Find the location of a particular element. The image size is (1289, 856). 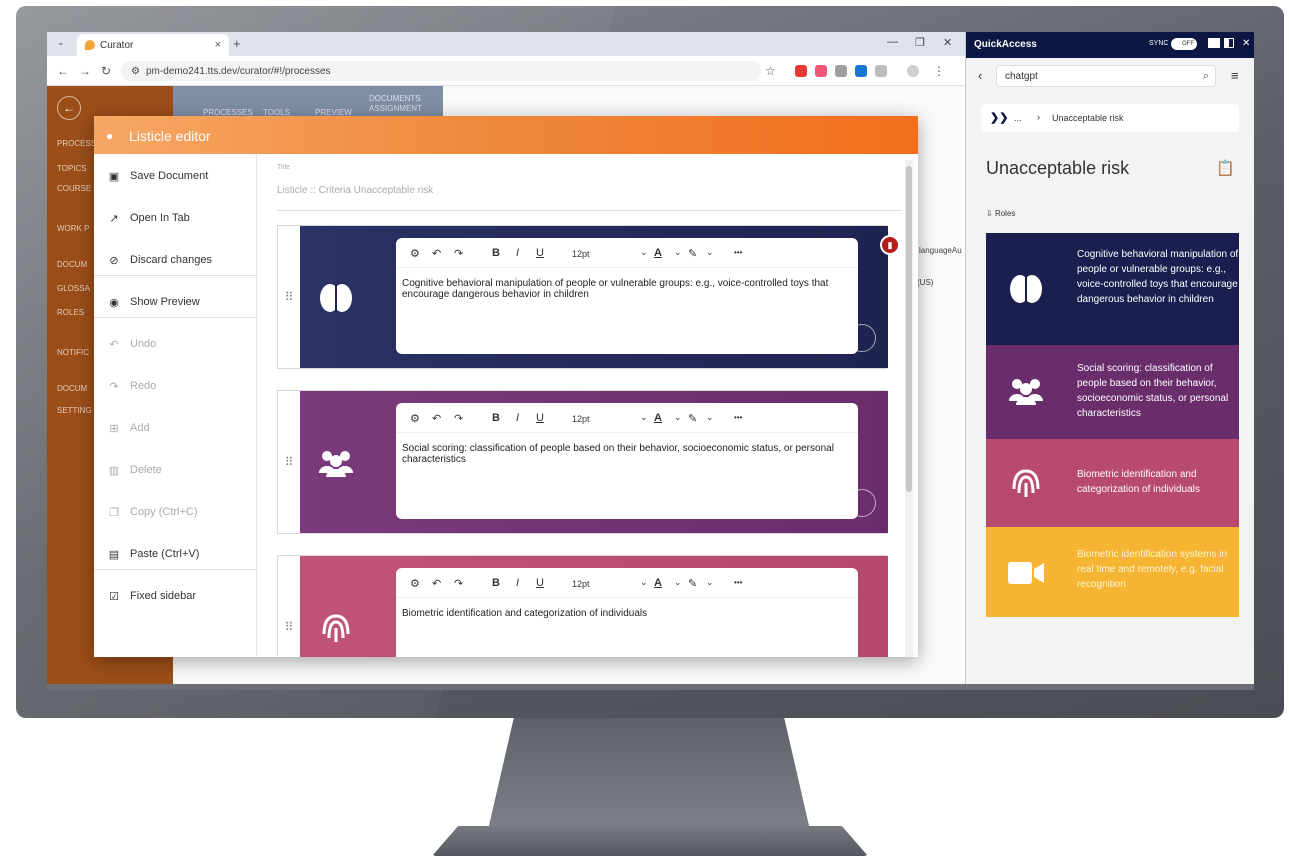

reload-icon: ↻ is located at coordinates (106, 71).